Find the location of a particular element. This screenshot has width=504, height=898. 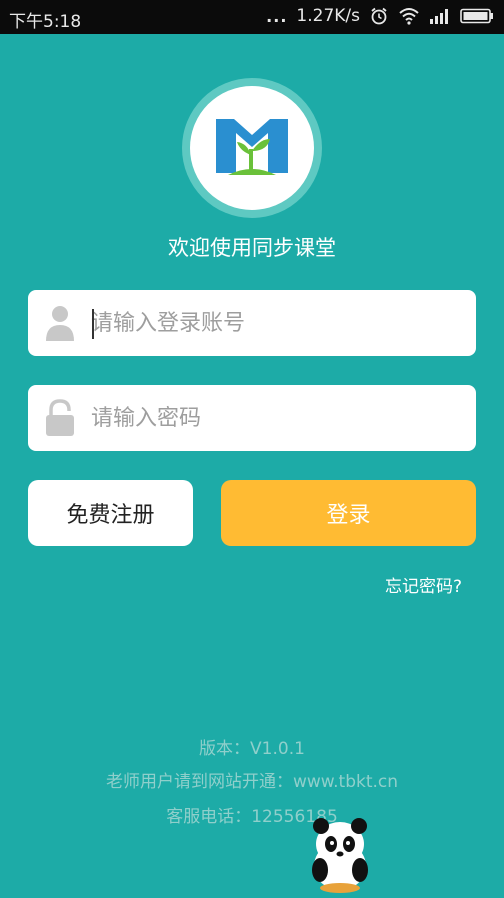

book-sprout-icon is located at coordinates (252, 147).